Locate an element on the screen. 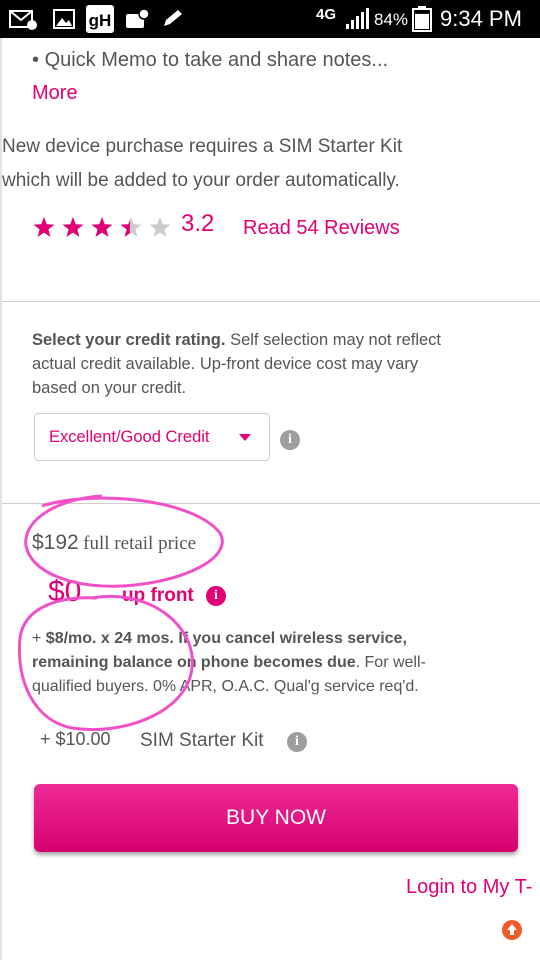  signal-icon is located at coordinates (357, 18).